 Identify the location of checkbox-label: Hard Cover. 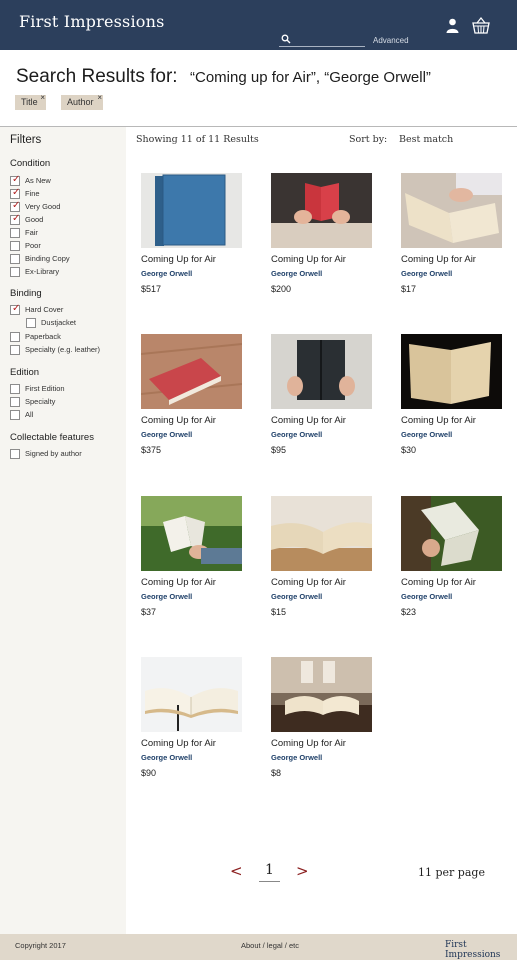
(44, 309).